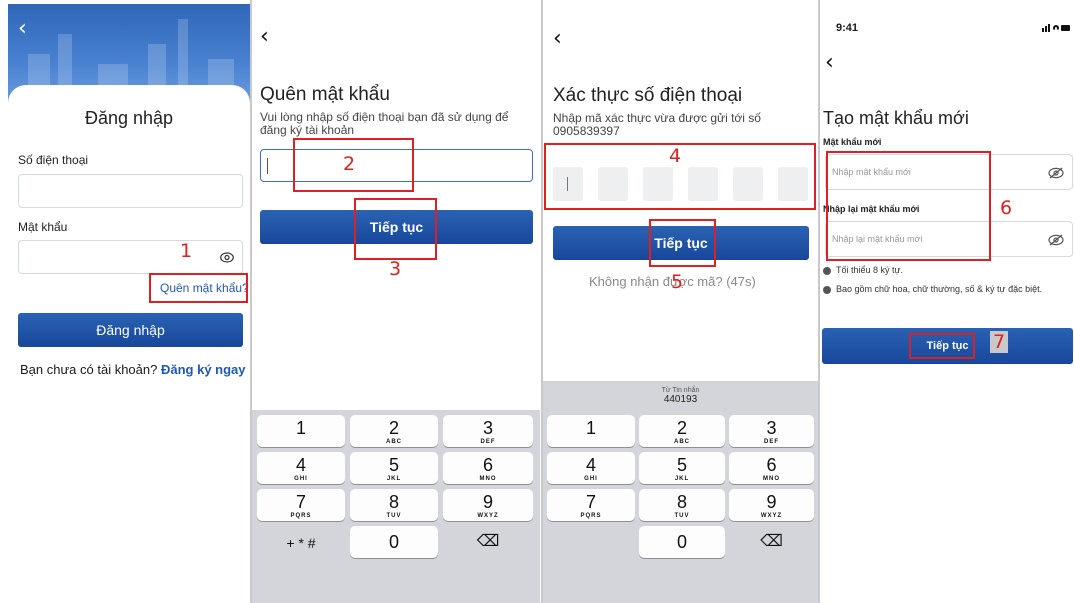 This screenshot has width=1074, height=603. Describe the element at coordinates (675, 156) in the screenshot. I see `annotation-label-4: 4` at that location.